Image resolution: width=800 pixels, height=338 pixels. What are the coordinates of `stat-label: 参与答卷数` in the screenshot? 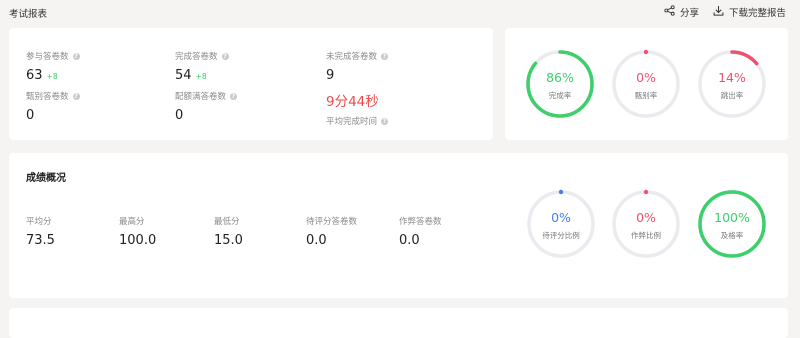 It's located at (47, 57).